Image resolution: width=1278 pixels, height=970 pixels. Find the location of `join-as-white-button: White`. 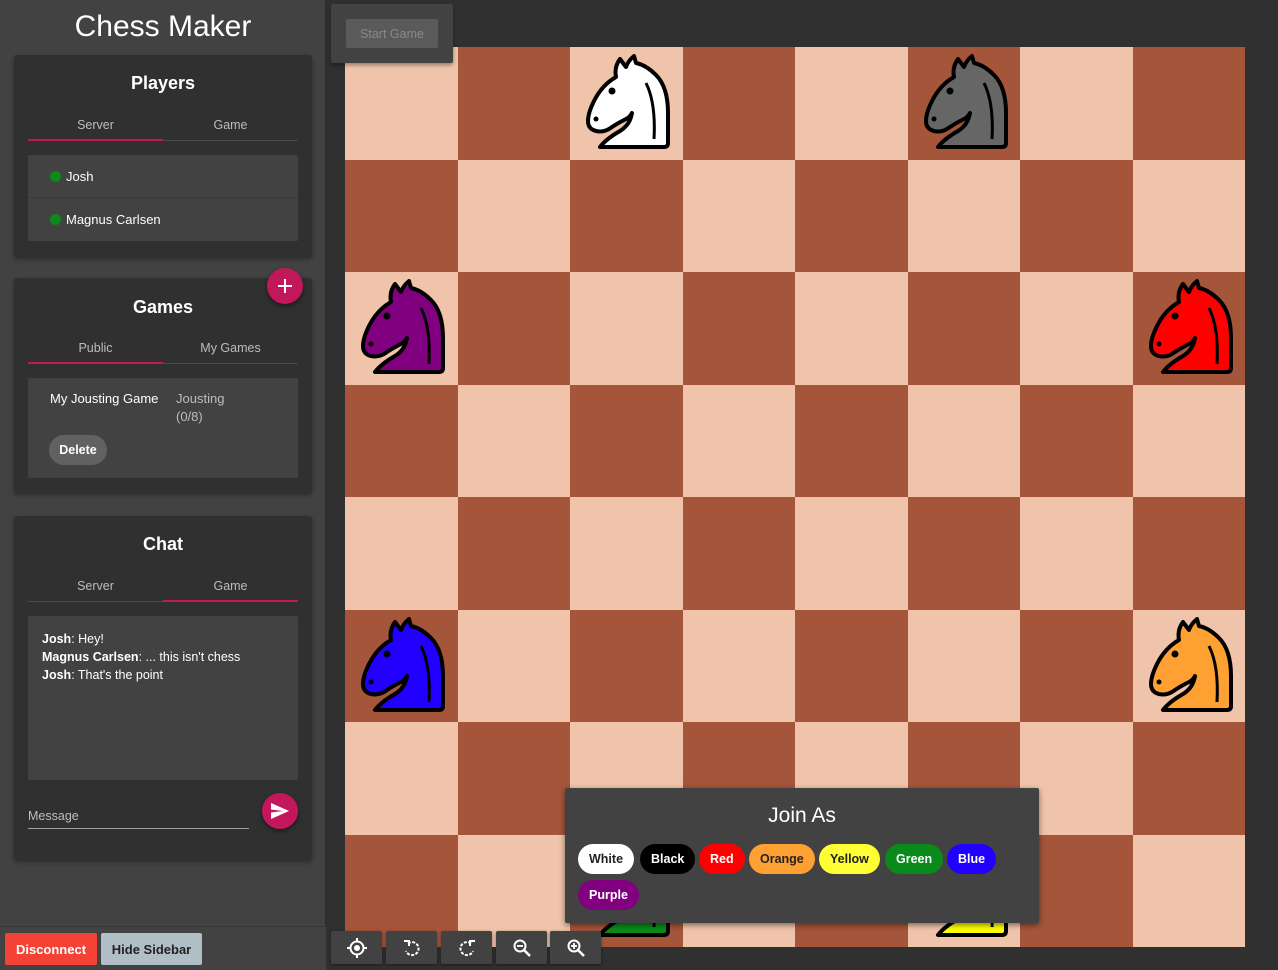

join-as-white-button: White is located at coordinates (606, 859).